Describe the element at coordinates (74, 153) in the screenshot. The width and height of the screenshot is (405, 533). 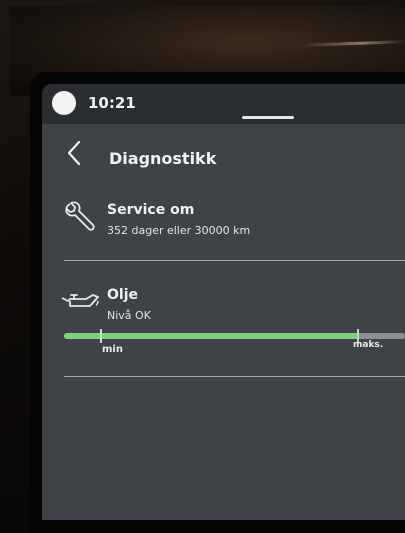
I see `chevron-left-icon` at that location.